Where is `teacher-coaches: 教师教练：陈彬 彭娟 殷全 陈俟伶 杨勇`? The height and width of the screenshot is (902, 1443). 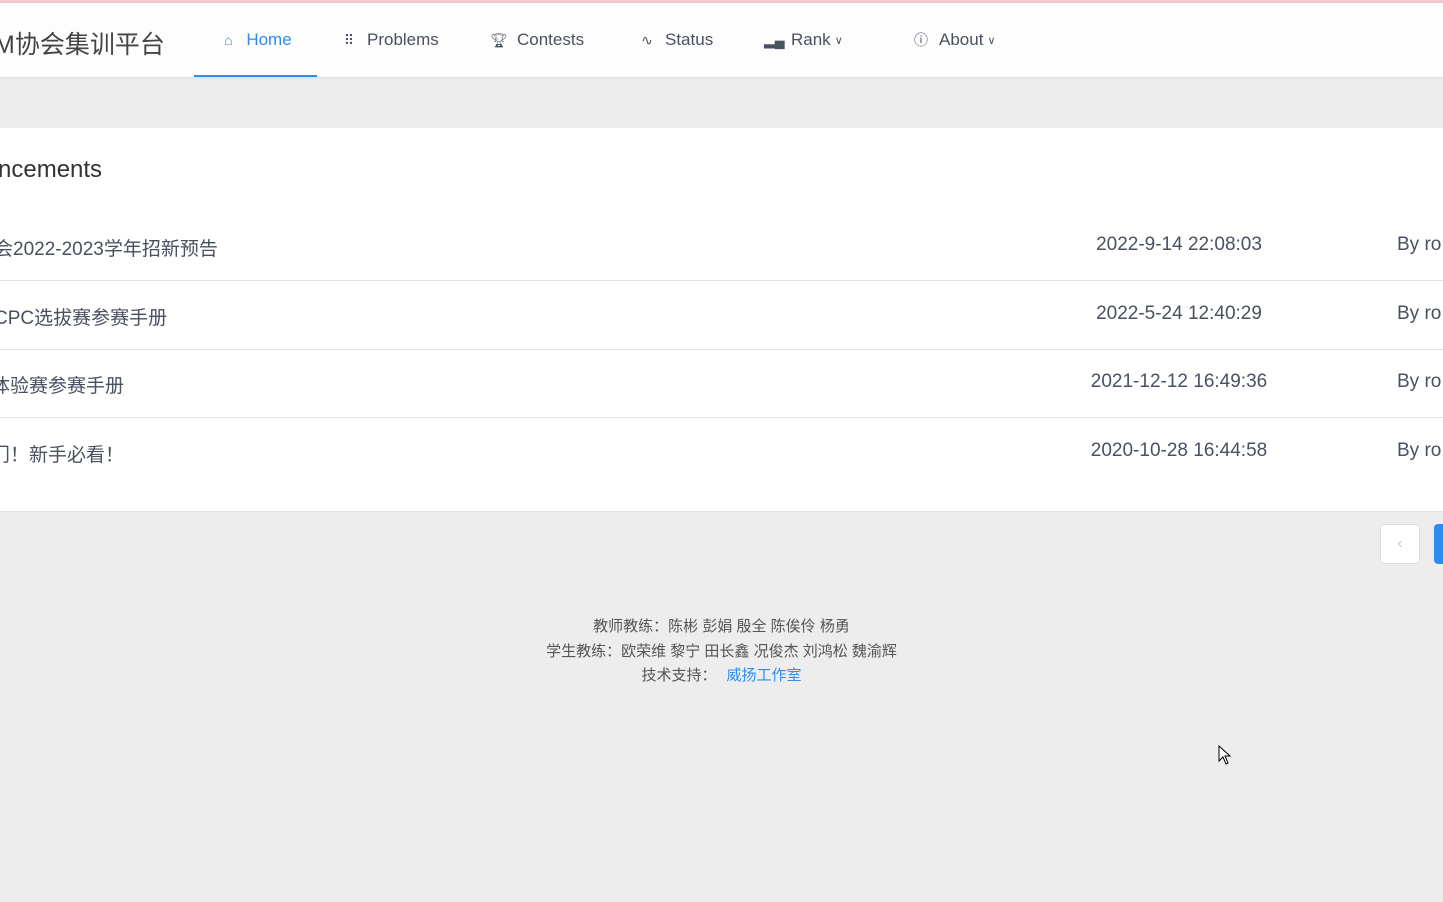
teacher-coaches: 教师教练：陈彬 彭娟 殷全 陈俟伶 杨勇 is located at coordinates (721, 626).